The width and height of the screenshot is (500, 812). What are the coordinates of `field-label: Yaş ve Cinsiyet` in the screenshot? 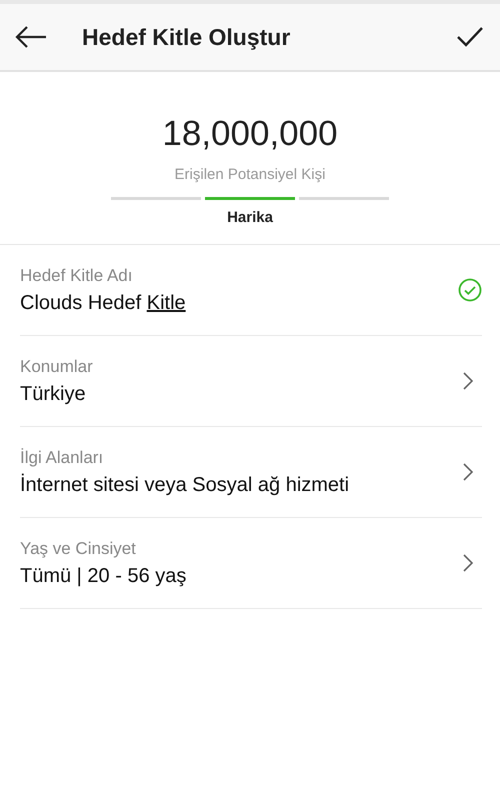 It's located at (78, 548).